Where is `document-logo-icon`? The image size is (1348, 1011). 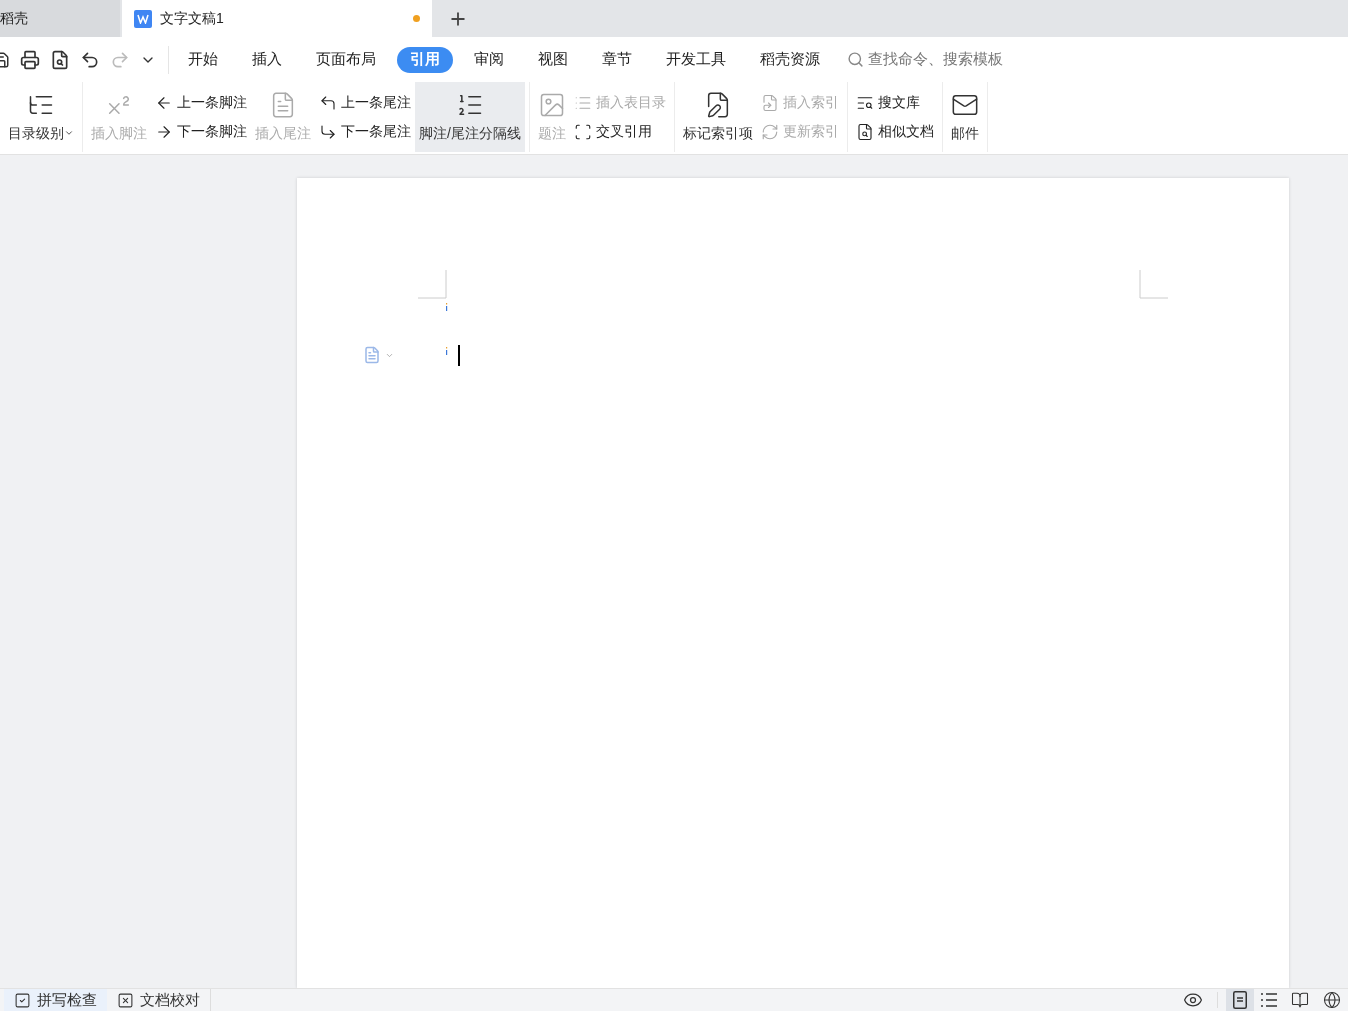
document-logo-icon is located at coordinates (143, 18).